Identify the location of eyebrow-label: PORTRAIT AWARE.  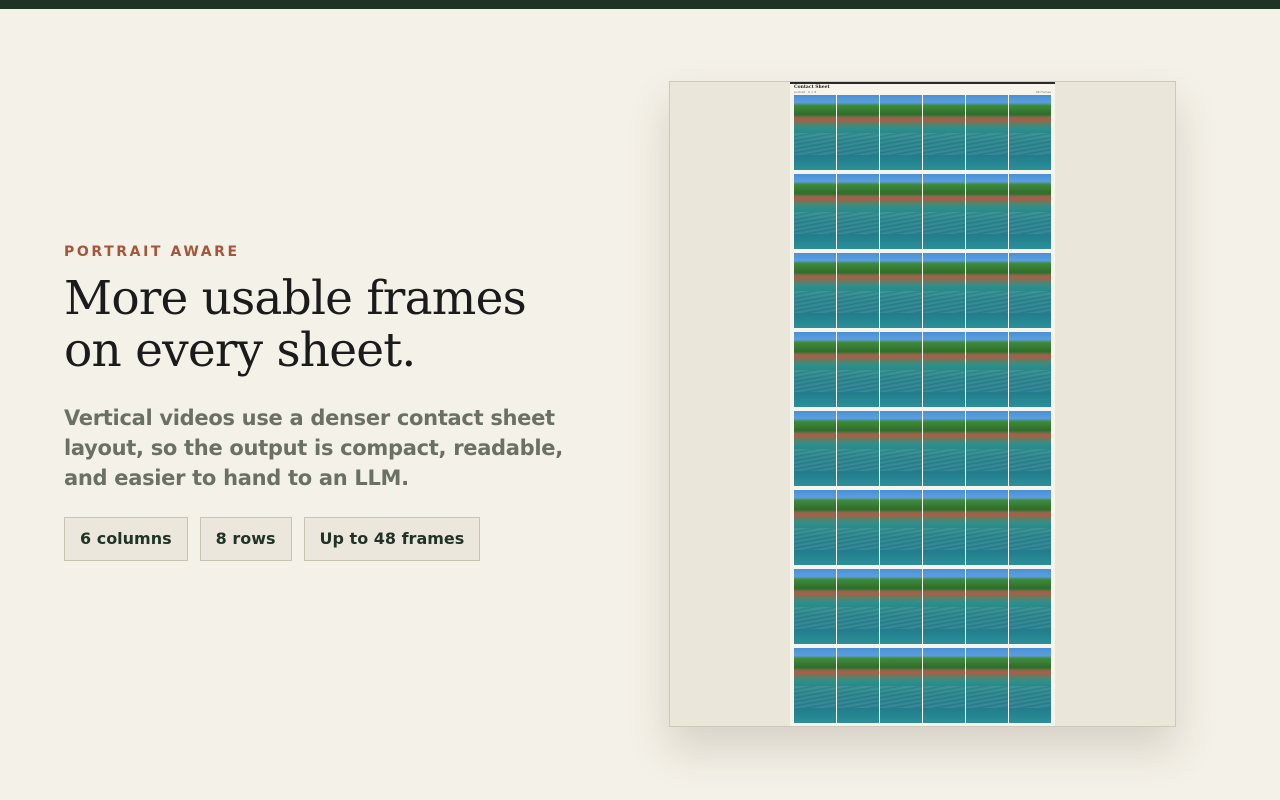
(152, 252).